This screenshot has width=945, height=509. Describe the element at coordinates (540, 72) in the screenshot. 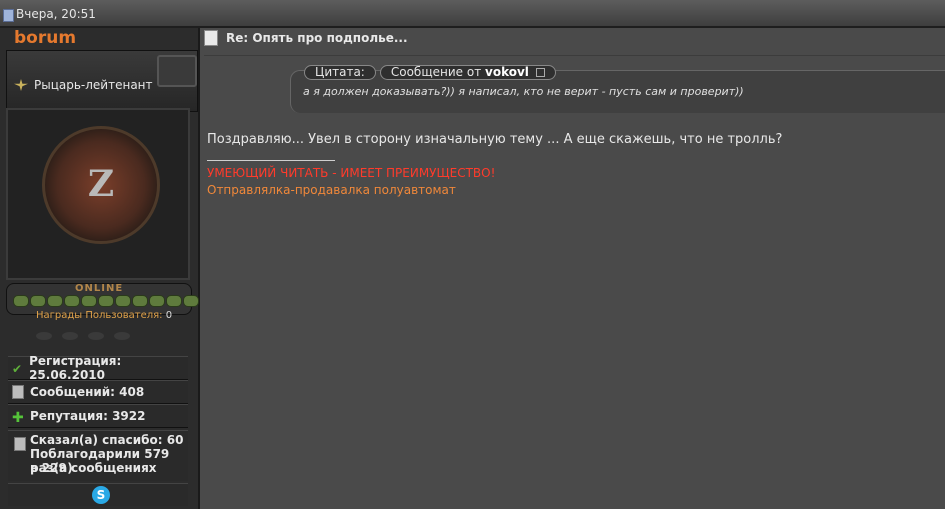

I see `view-post-icon` at that location.